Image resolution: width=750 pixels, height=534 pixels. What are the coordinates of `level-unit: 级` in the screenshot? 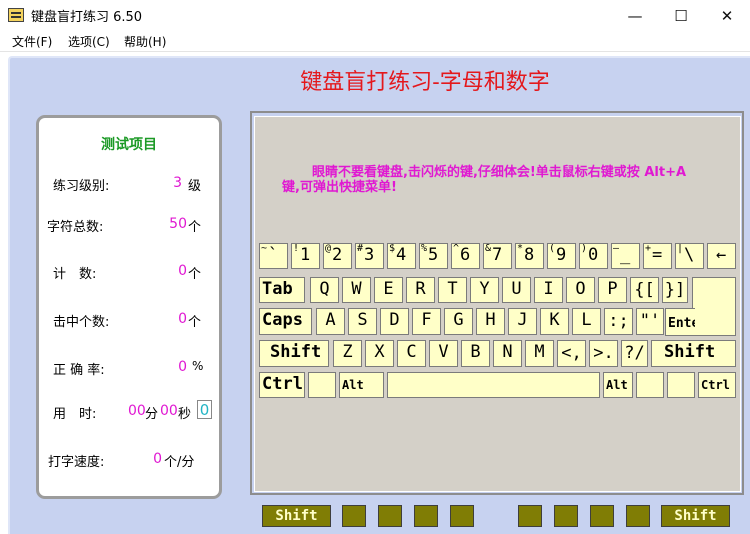 It's located at (195, 186).